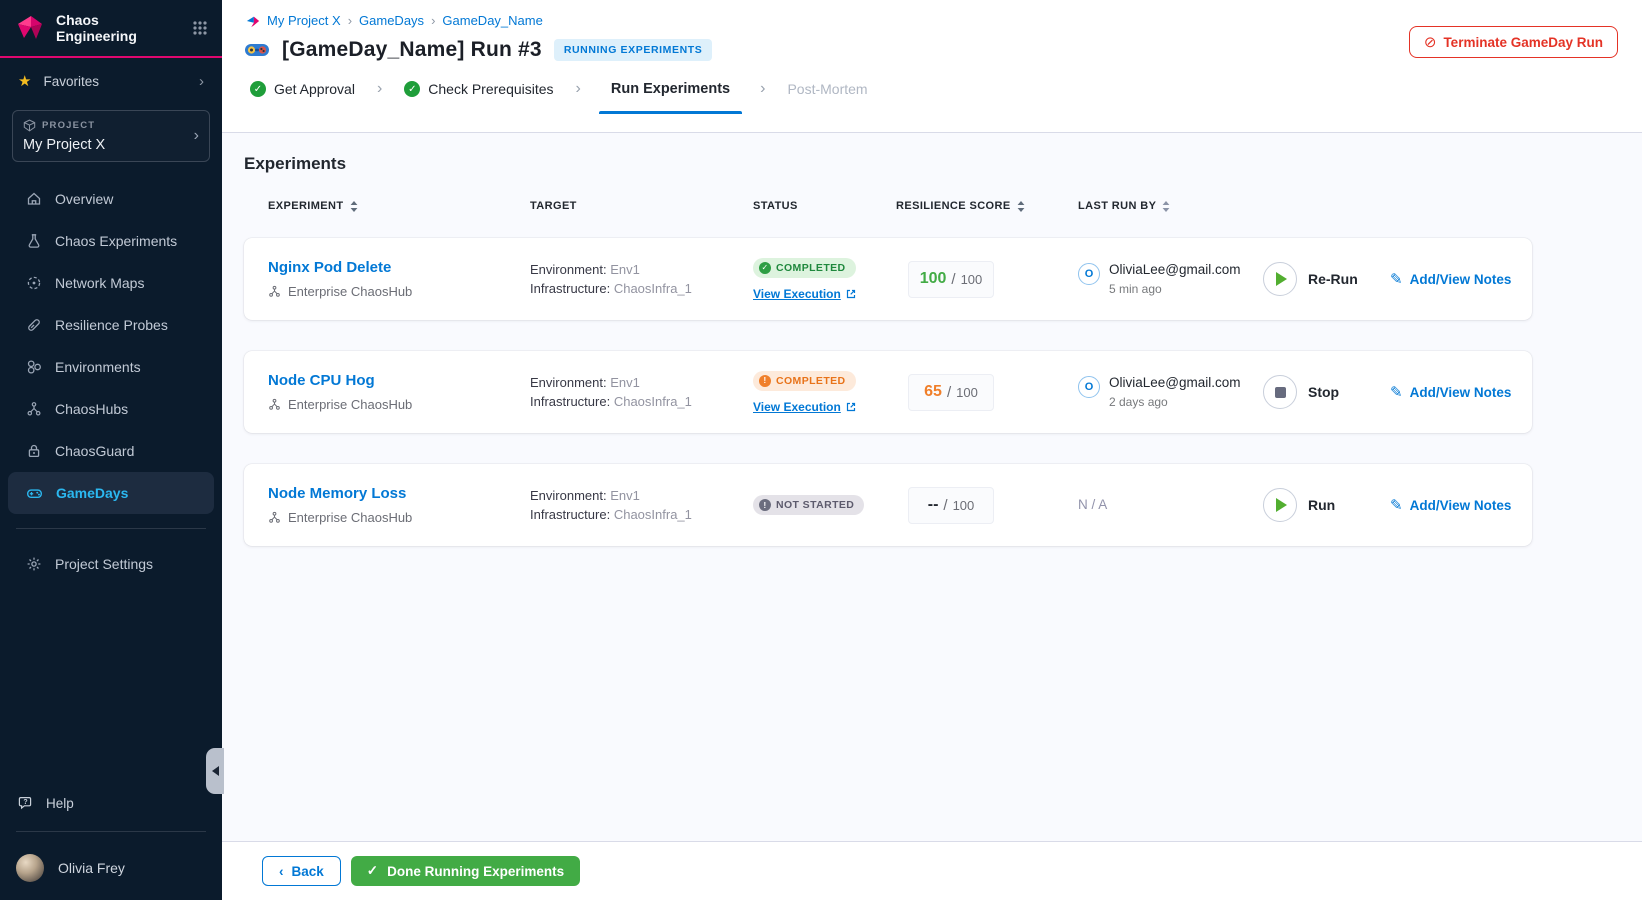 The width and height of the screenshot is (1642, 900). What do you see at coordinates (34, 451) in the screenshot?
I see `lock-icon` at bounding box center [34, 451].